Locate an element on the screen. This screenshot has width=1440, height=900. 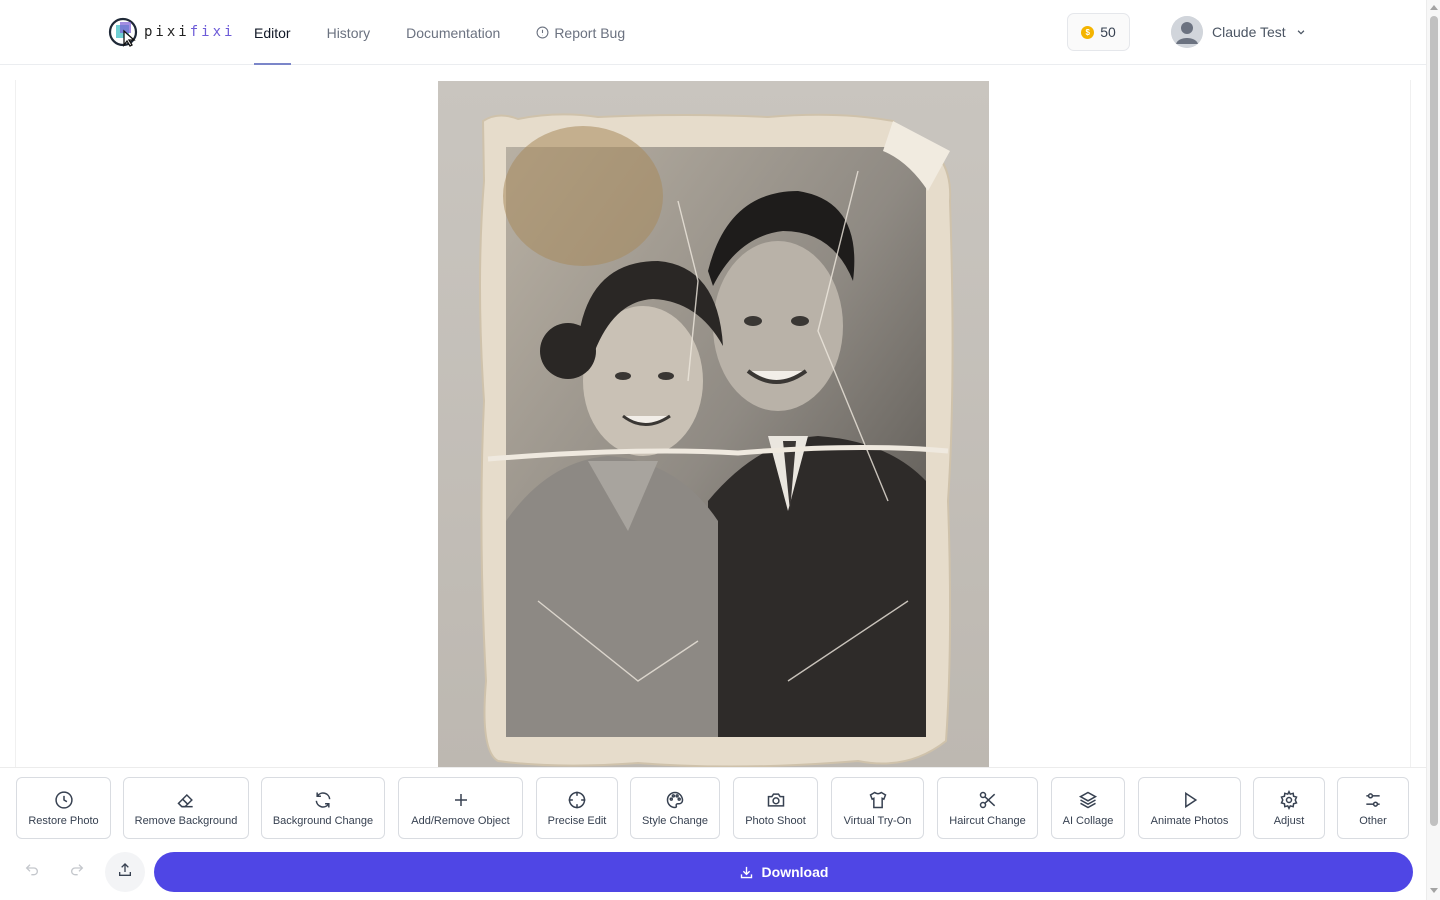
tool-label: Photo Shoot is located at coordinates (775, 821).